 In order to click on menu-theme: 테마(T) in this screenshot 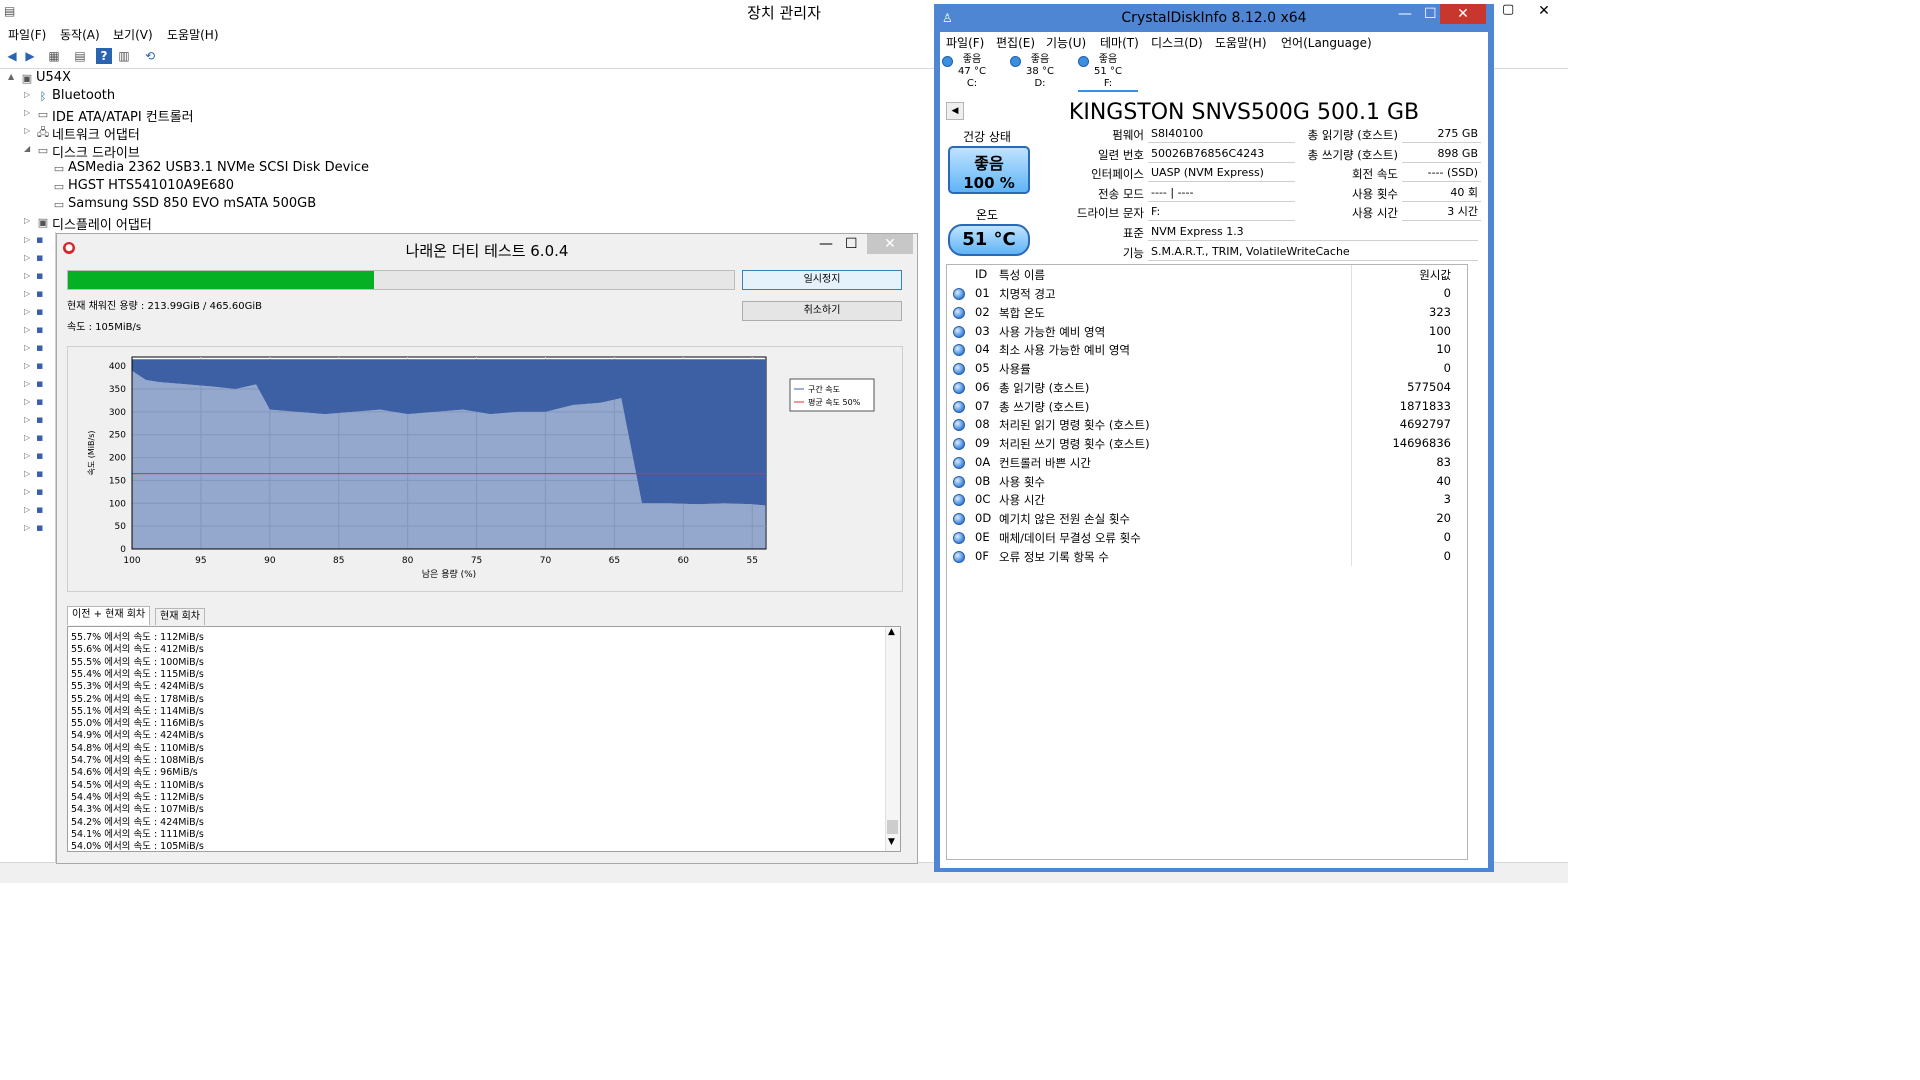, I will do `click(1119, 42)`.